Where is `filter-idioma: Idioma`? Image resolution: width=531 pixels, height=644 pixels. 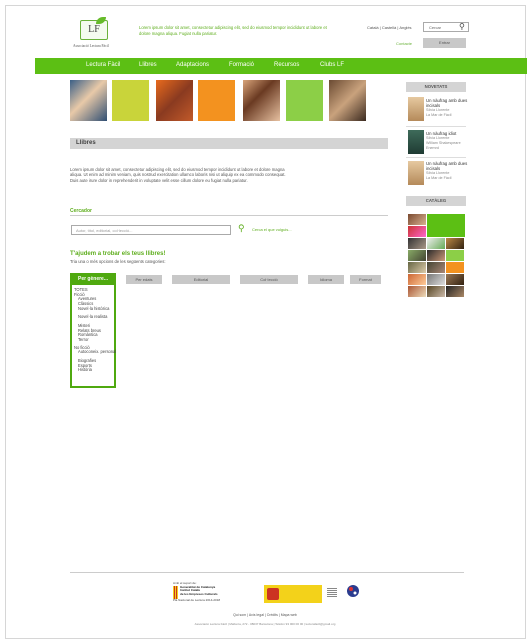 filter-idioma: Idioma is located at coordinates (326, 279).